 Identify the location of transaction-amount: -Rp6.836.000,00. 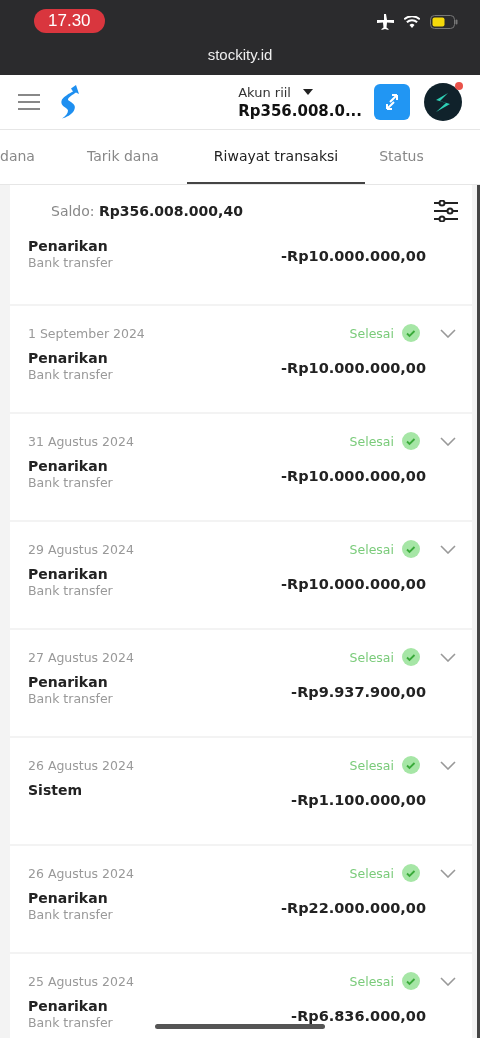
(358, 1016).